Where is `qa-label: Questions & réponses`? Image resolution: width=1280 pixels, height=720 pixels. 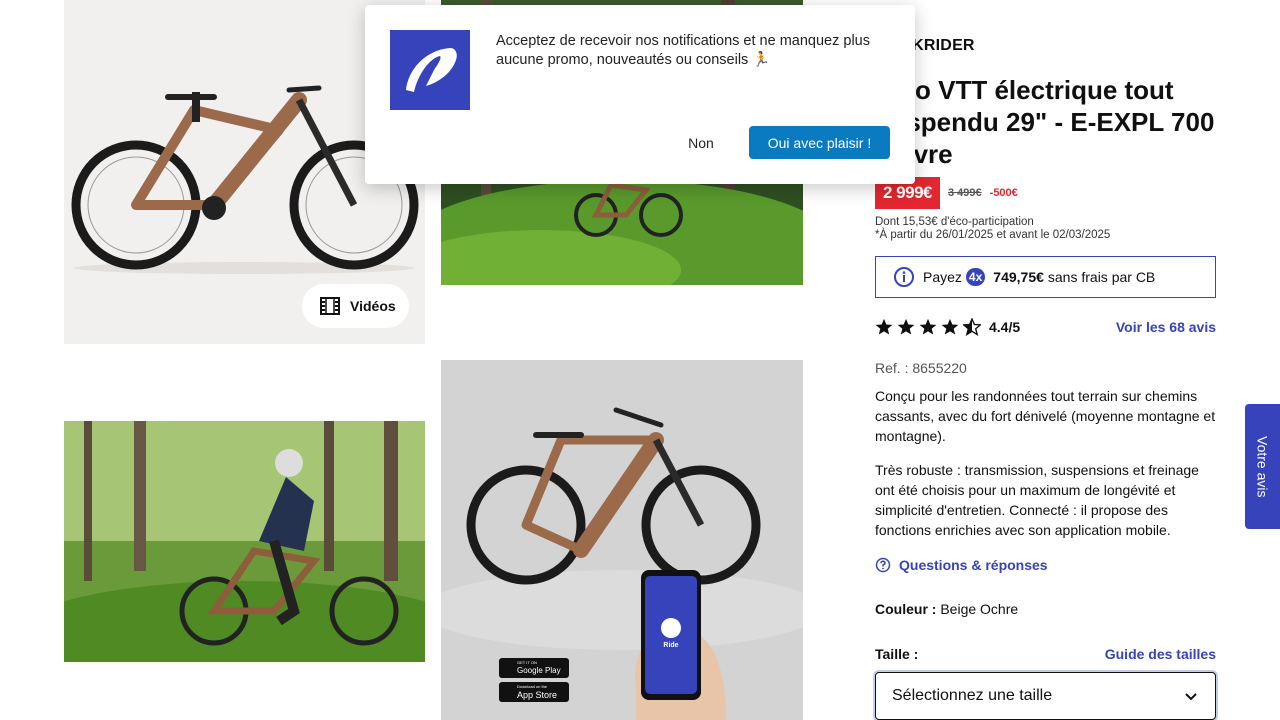 qa-label: Questions & réponses is located at coordinates (973, 565).